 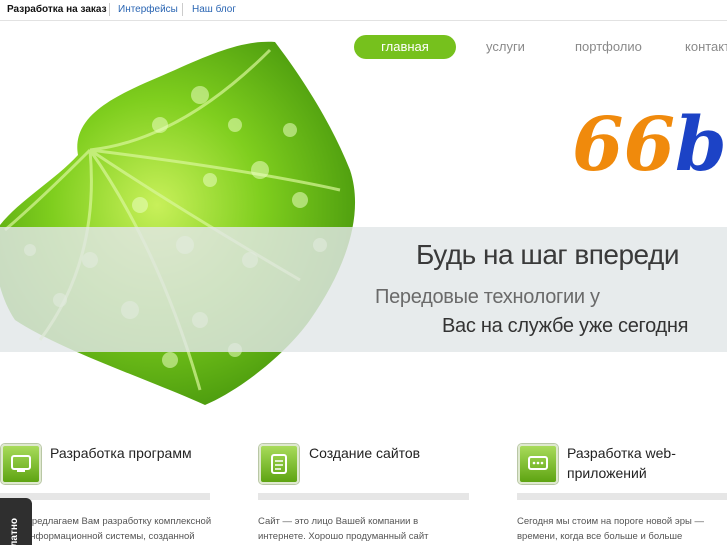 What do you see at coordinates (148, 10) in the screenshot?
I see `topbar-link-interfaces: Интерфейсы` at bounding box center [148, 10].